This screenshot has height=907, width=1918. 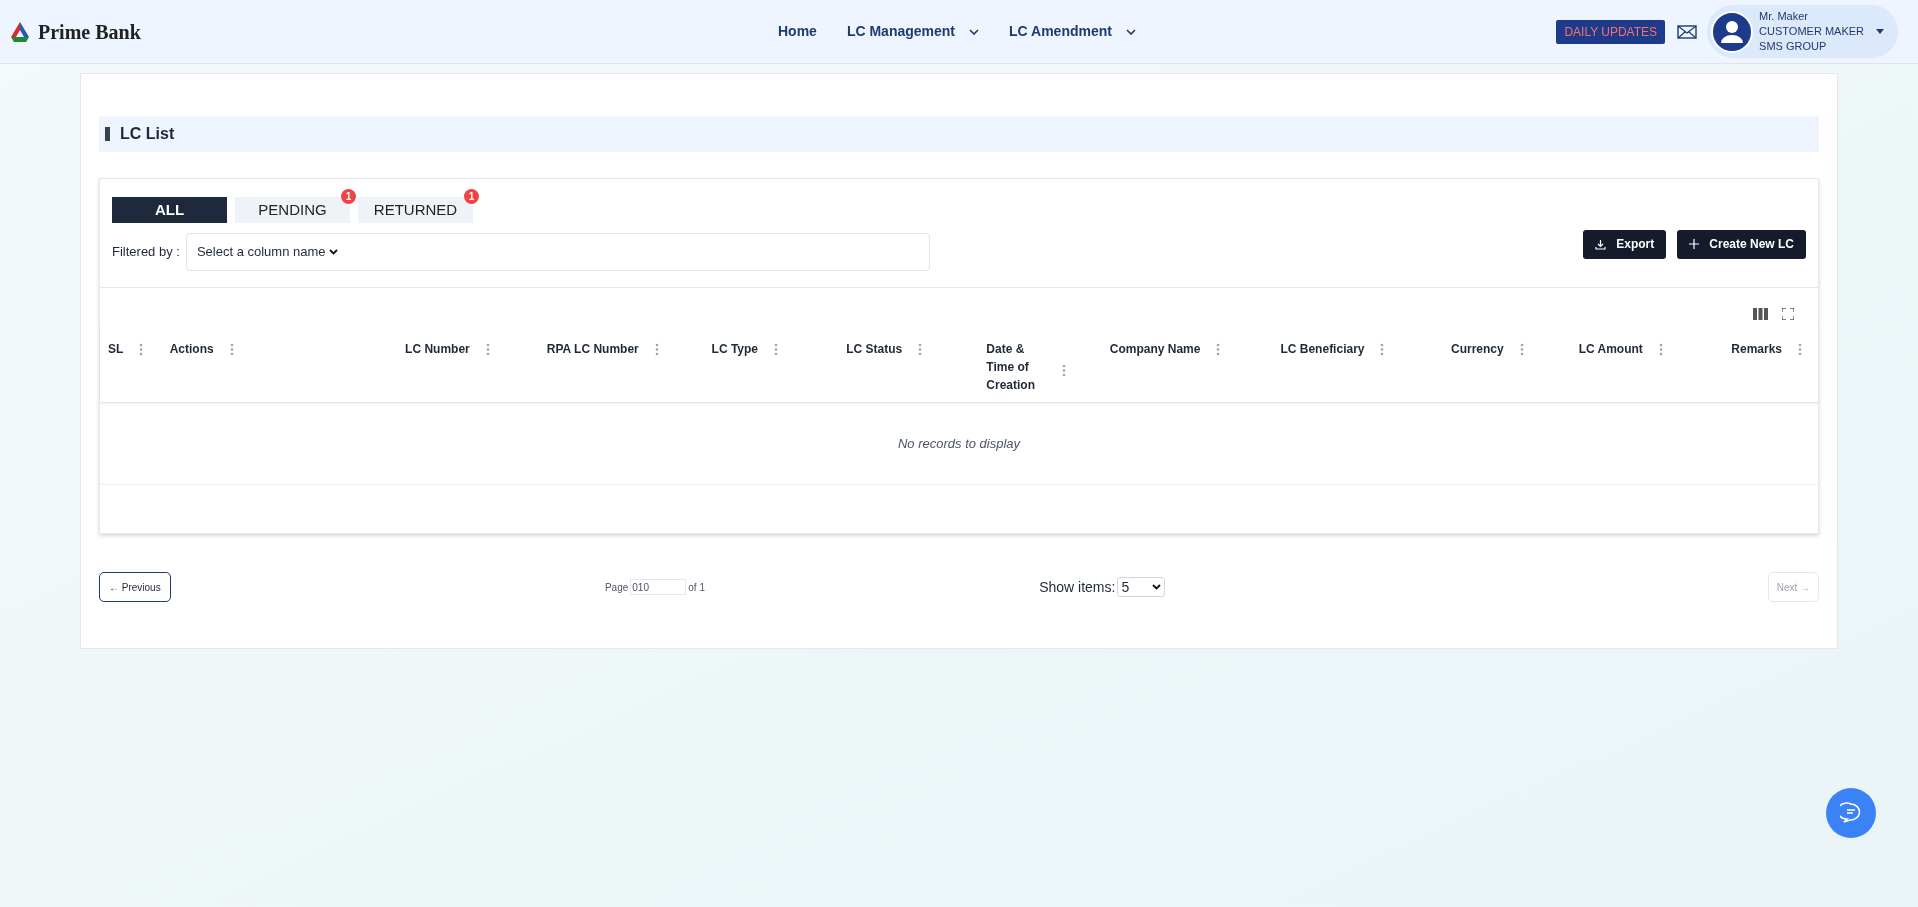 I want to click on filter-tab: ALL, so click(x=169, y=210).